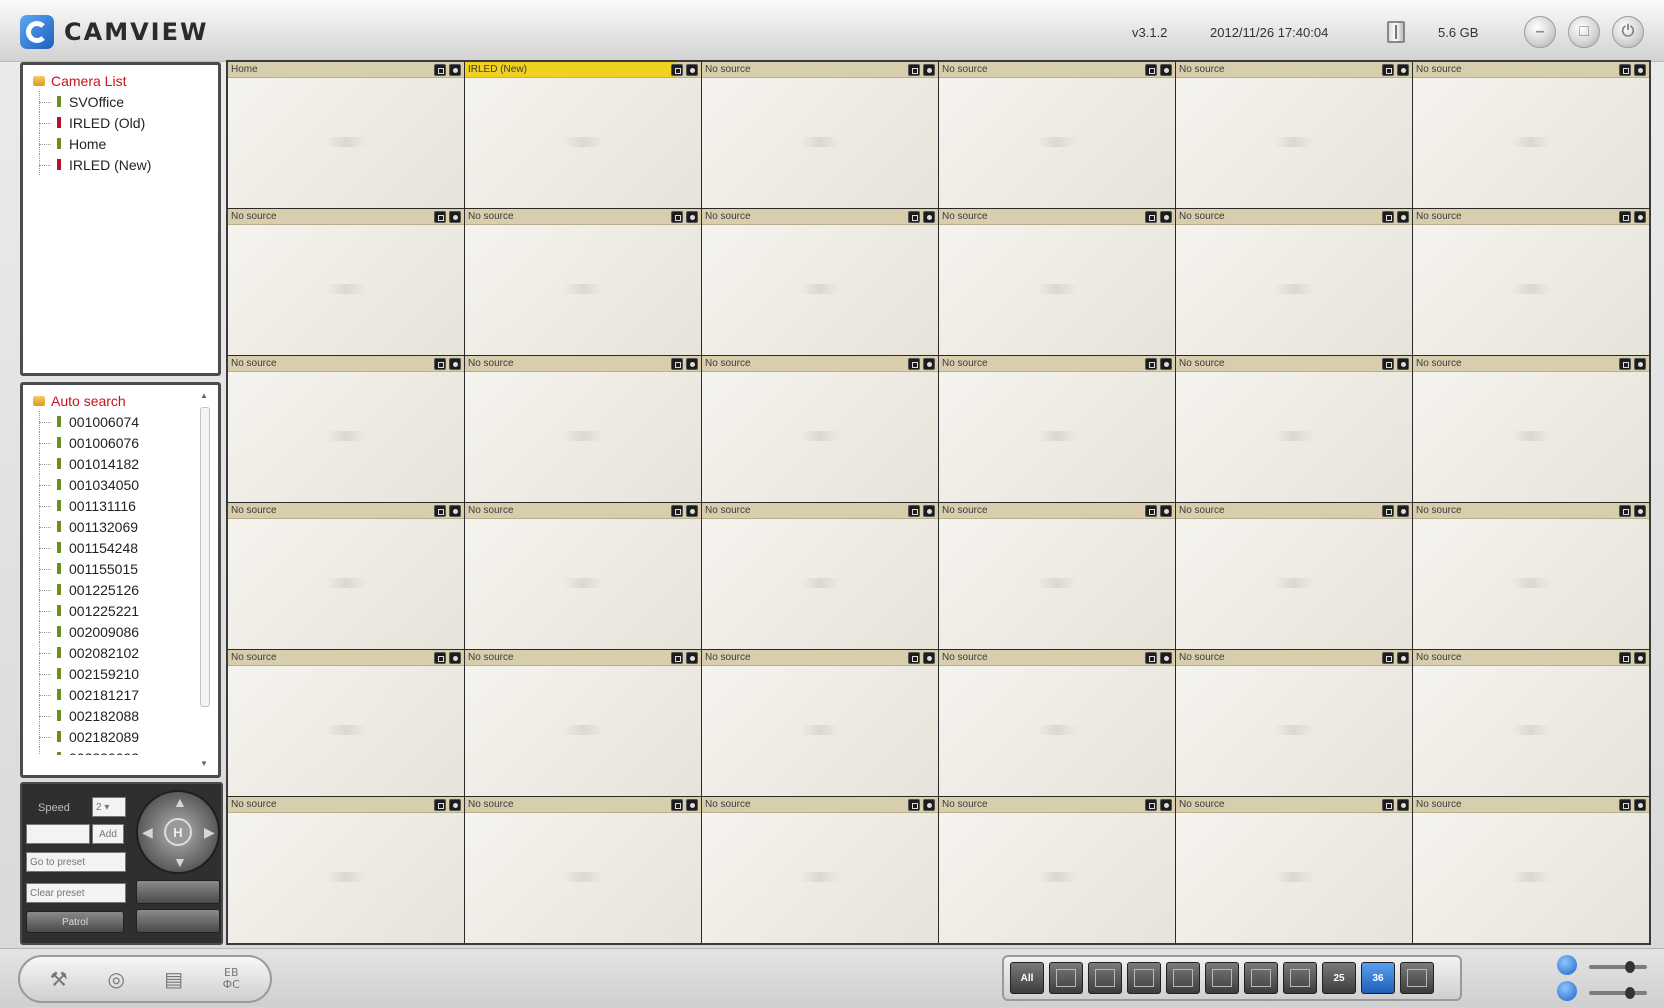  I want to click on pan-right-icon: ▶, so click(209, 832).